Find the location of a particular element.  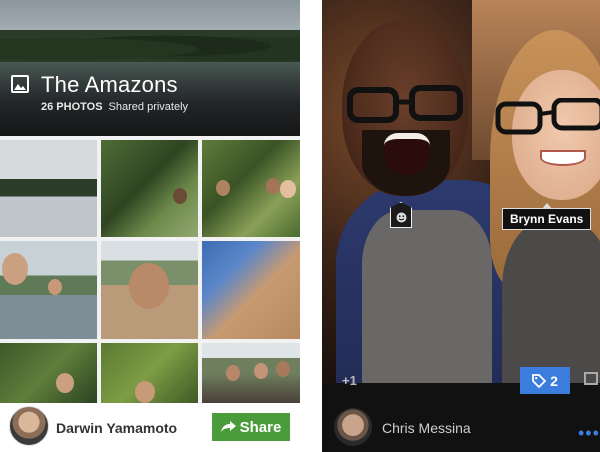

photo-album-icon is located at coordinates (20, 84).